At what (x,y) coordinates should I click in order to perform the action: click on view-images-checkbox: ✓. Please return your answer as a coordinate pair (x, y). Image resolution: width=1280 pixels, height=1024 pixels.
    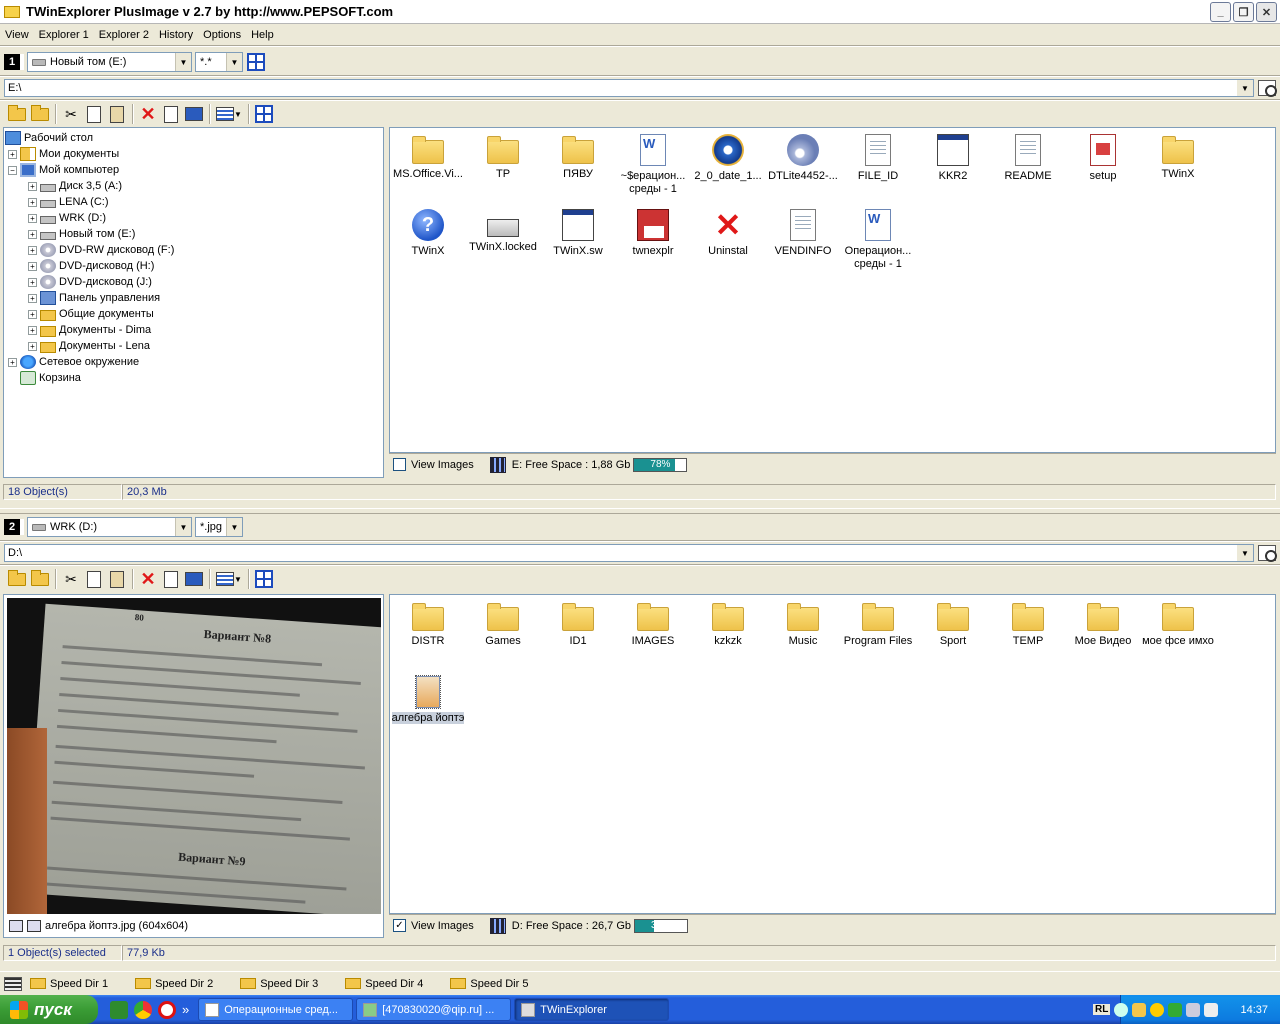
    Looking at the image, I should click on (399, 925).